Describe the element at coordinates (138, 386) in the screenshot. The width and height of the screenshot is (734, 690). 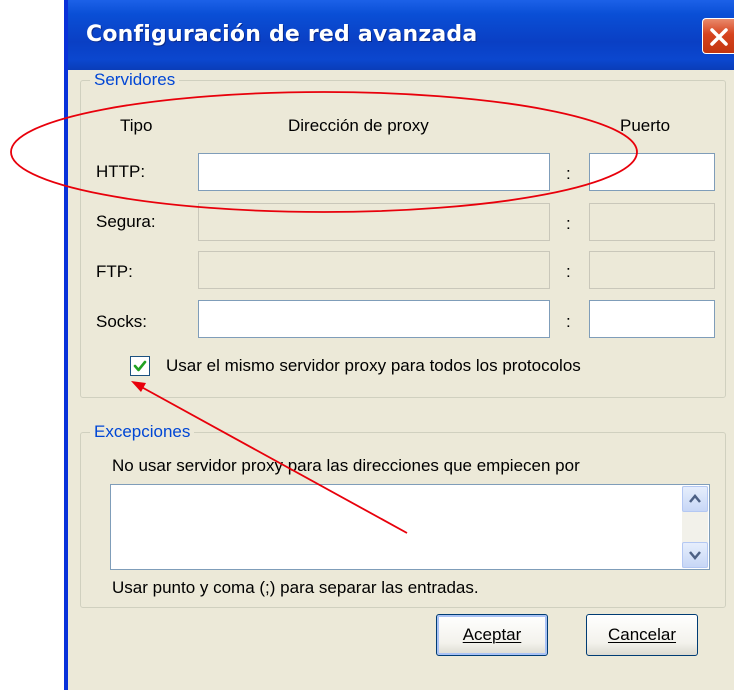
I see `annotation-arrow-head` at that location.